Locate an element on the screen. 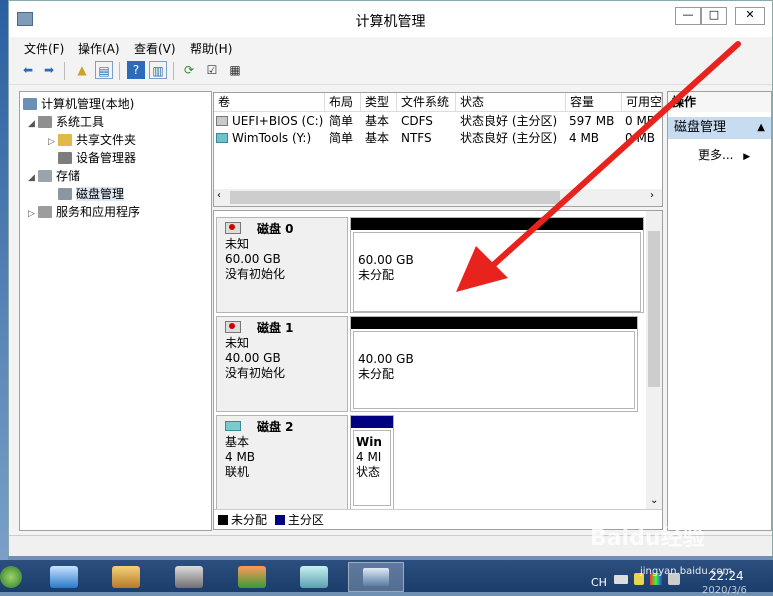 This screenshot has height=596, width=773. minimize-button: — is located at coordinates (688, 16).